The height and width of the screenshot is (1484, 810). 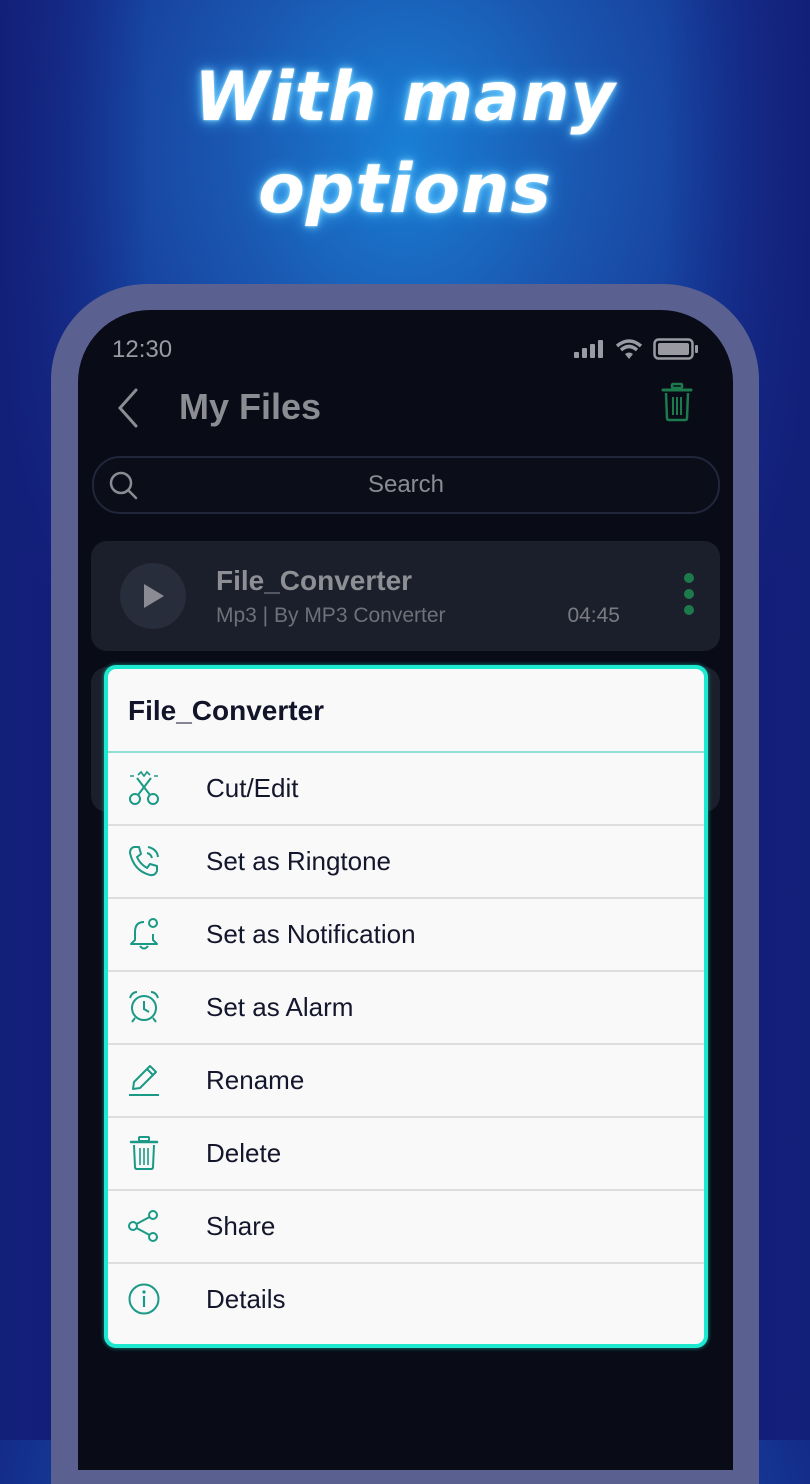 I want to click on file-duration: 04:45, so click(x=593, y=615).